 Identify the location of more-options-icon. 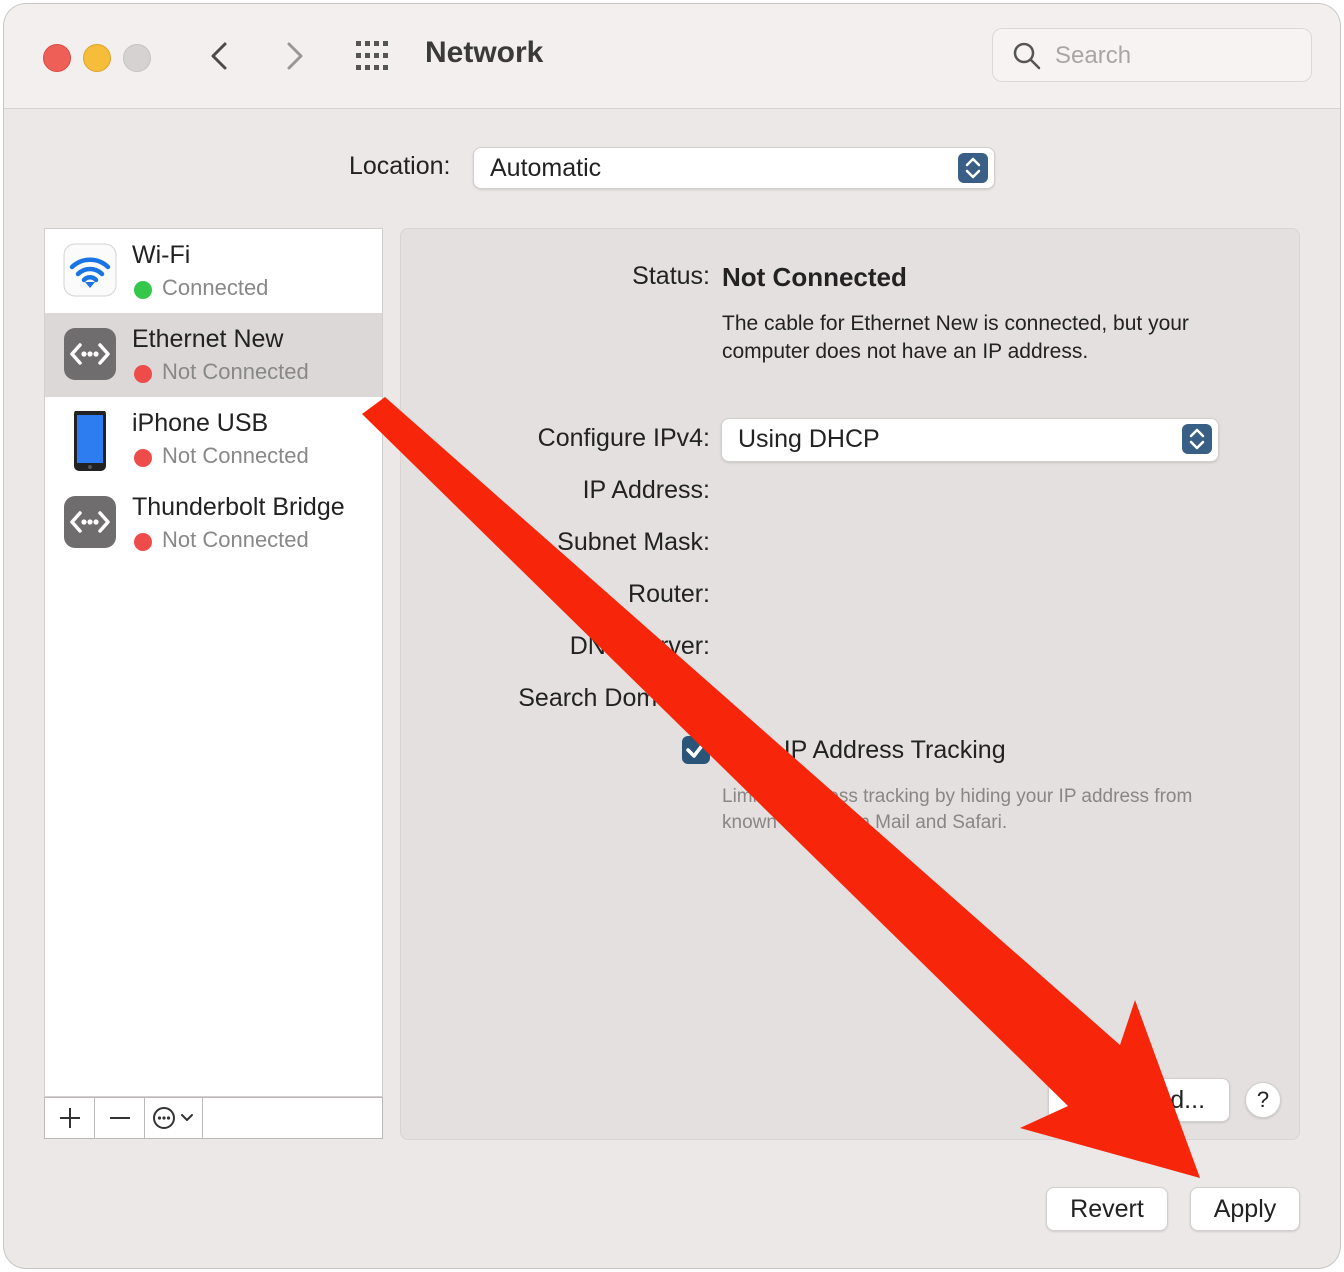
(173, 1118).